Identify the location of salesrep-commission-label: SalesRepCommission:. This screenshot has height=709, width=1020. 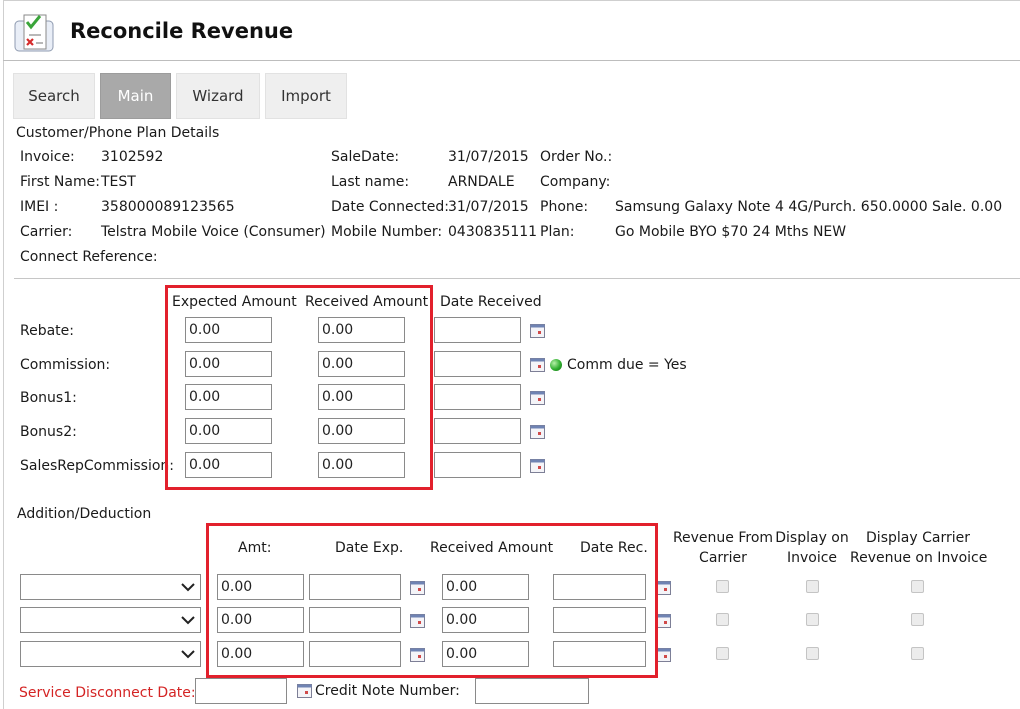
(97, 466).